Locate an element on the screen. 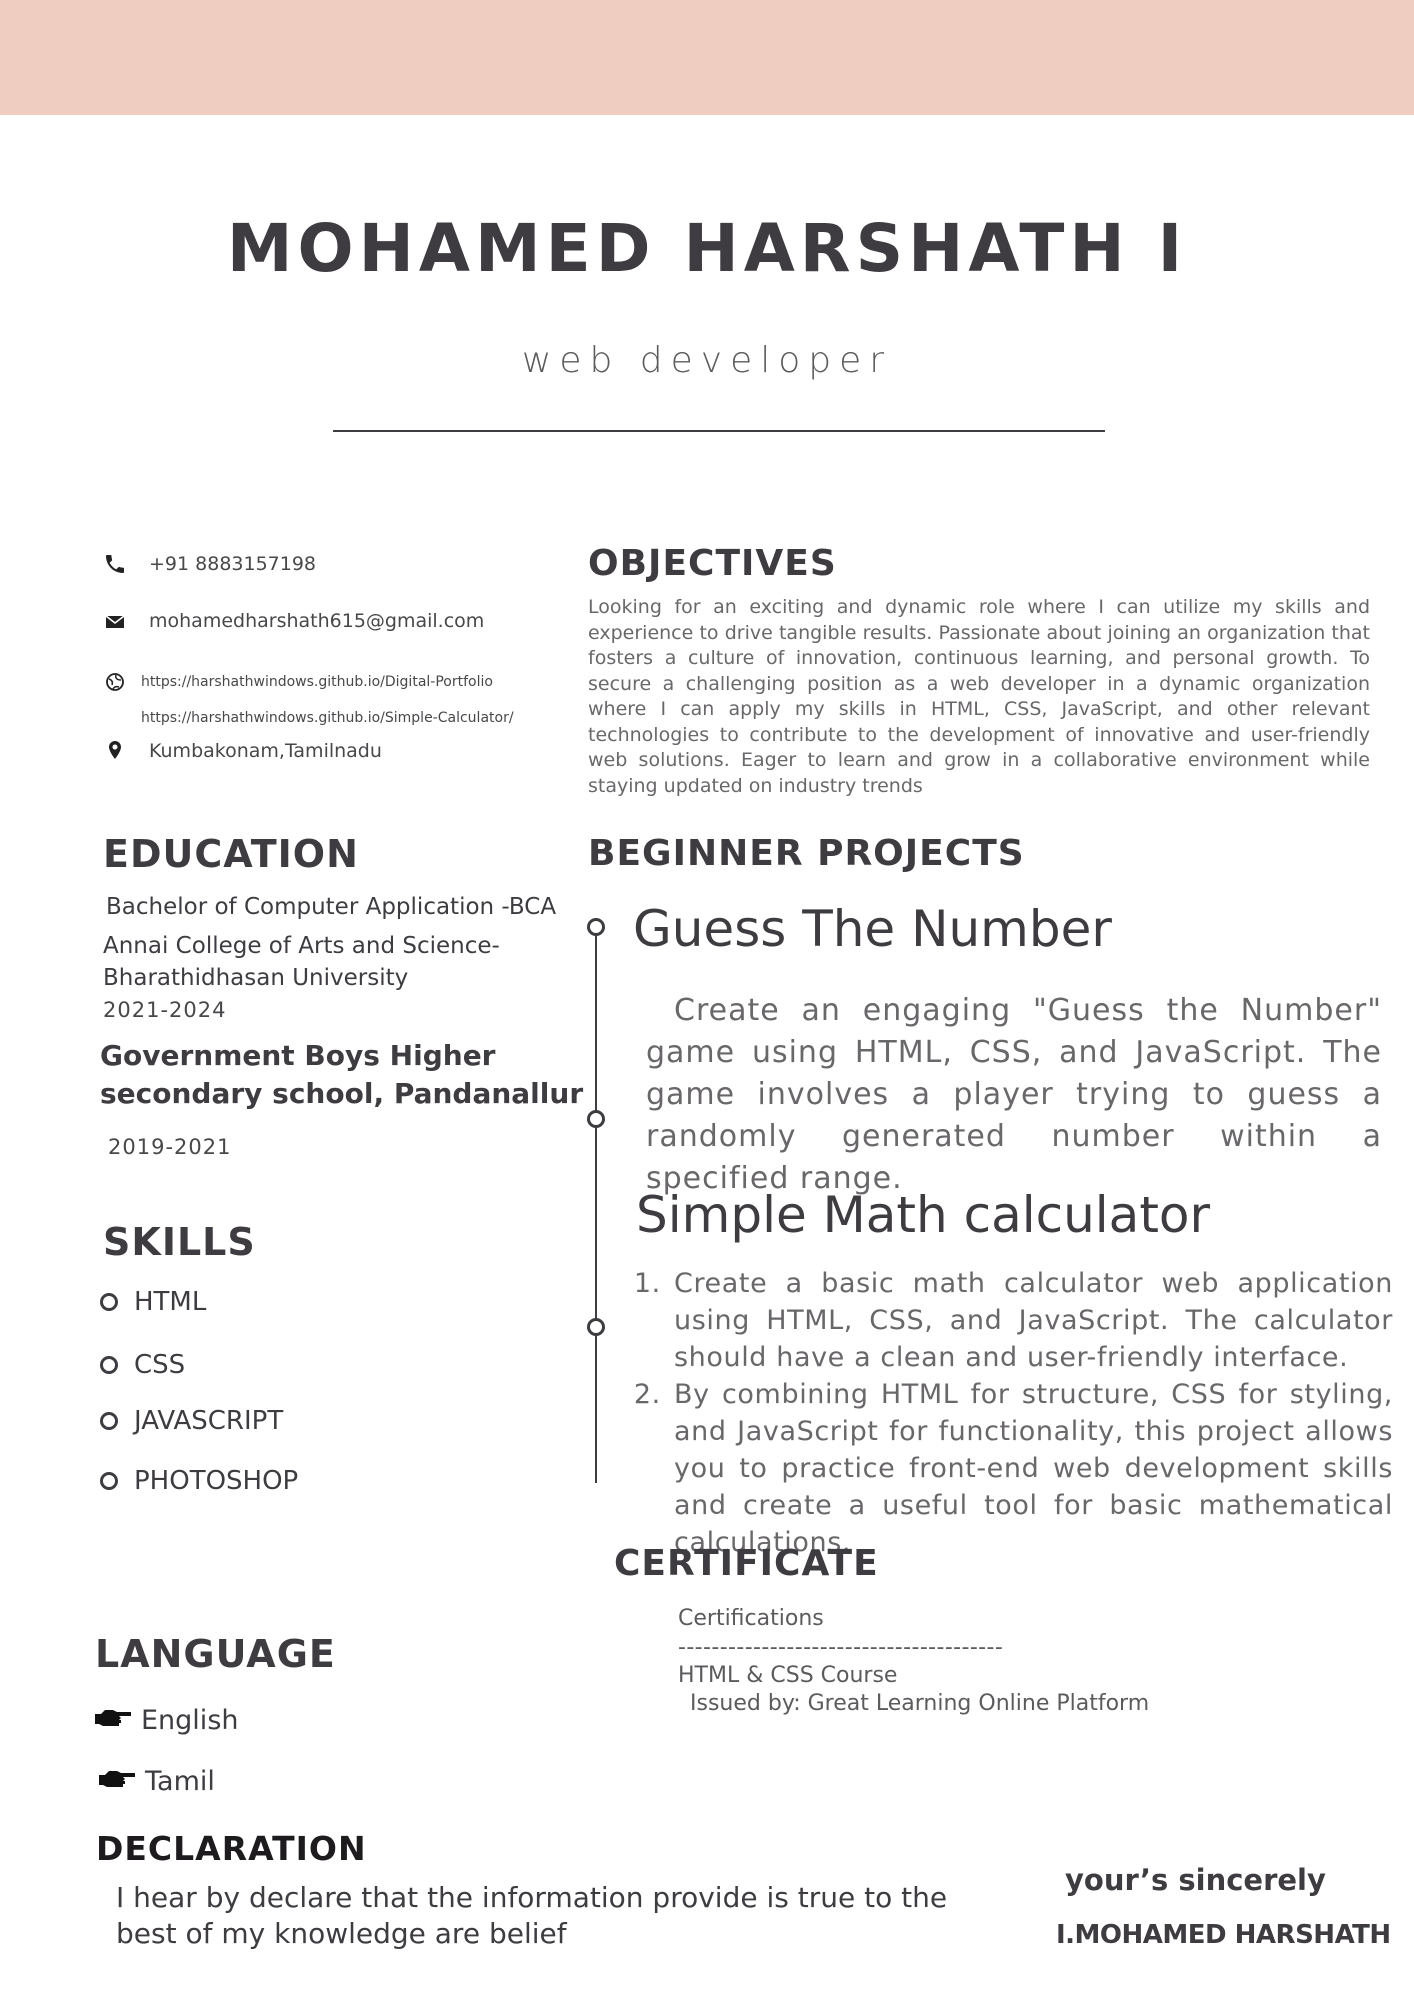  objectives-heading: OBJECTIVES is located at coordinates (712, 563).